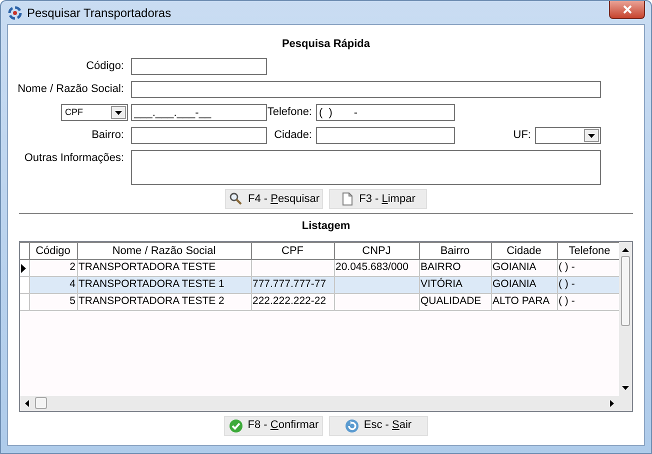  Describe the element at coordinates (612, 403) in the screenshot. I see `scroll-right-icon` at that location.